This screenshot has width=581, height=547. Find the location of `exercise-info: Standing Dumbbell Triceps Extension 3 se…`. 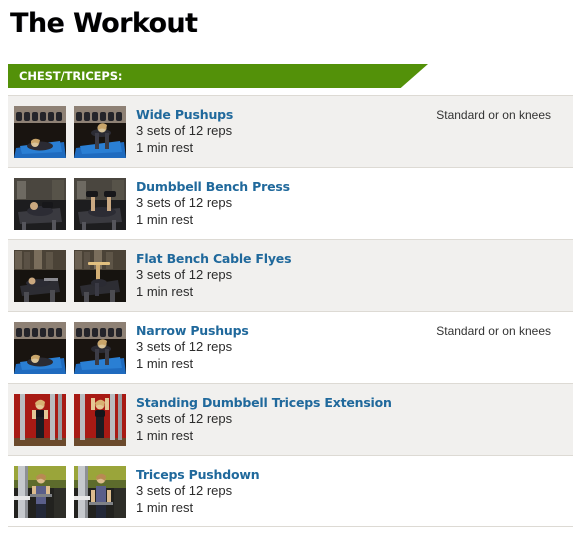

exercise-info: Standing Dumbbell Triceps Extension 3 se… is located at coordinates (338, 414).